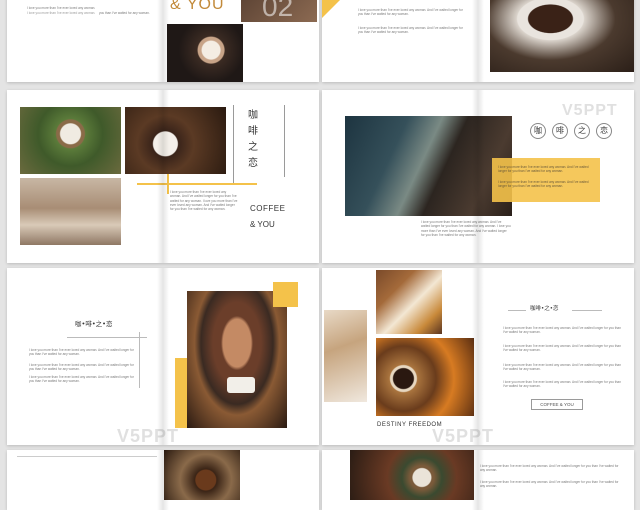 The image size is (640, 510). I want to click on circle-char: 之, so click(582, 131).